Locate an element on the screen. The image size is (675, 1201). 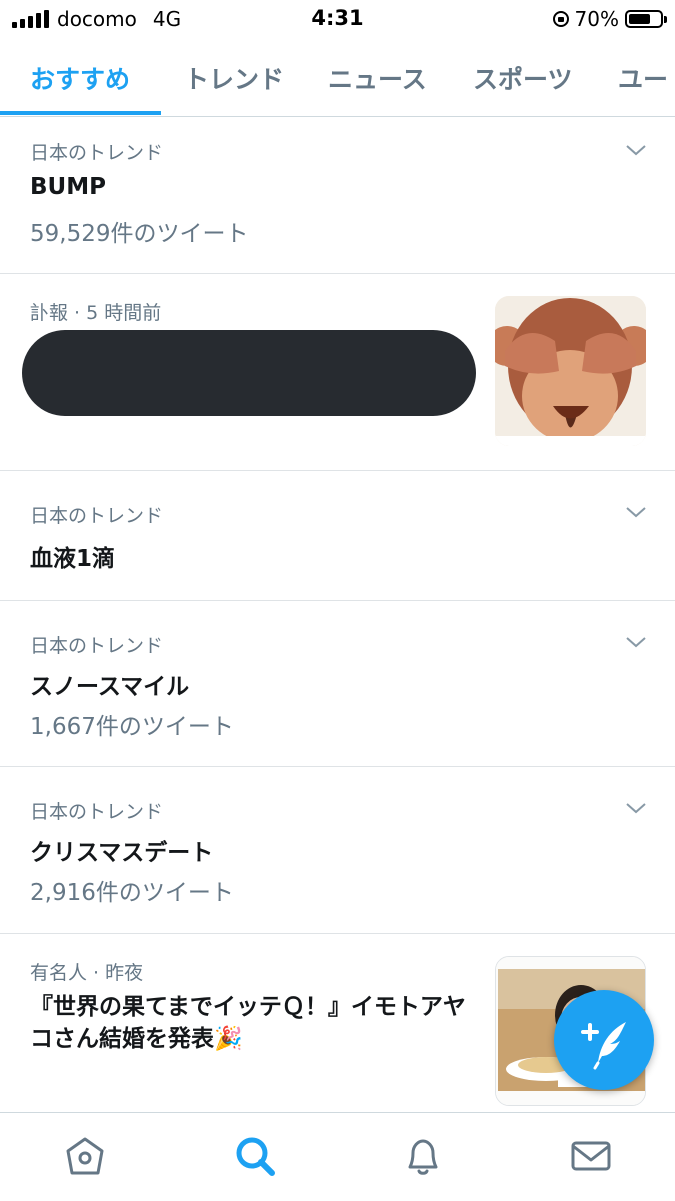
nav-notifications is located at coordinates (423, 1156).